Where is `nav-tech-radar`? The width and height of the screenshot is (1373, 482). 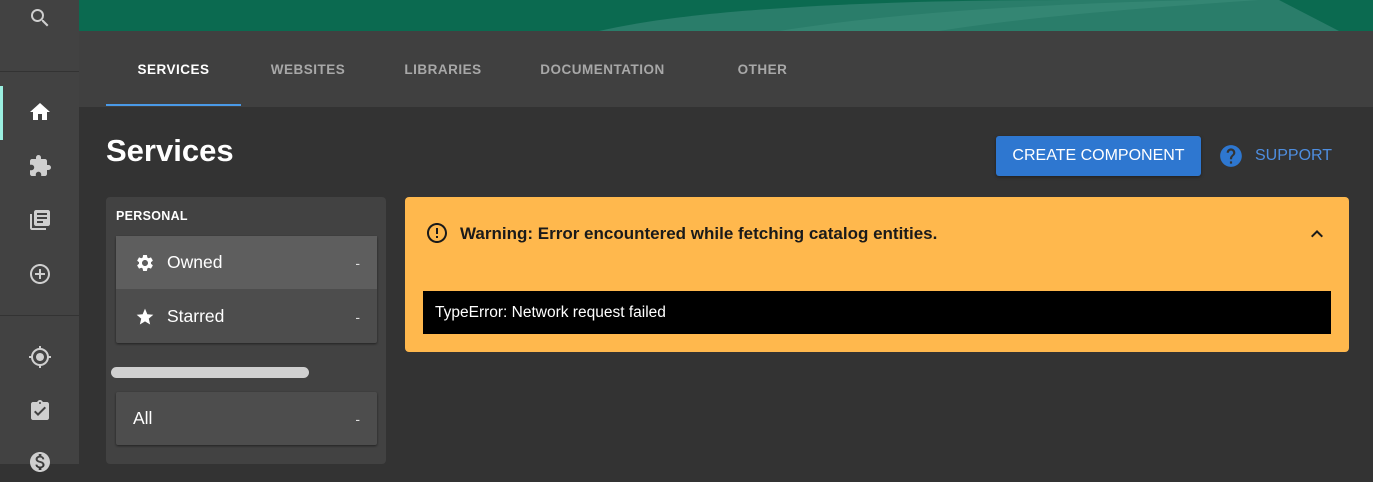
nav-tech-radar is located at coordinates (39, 357).